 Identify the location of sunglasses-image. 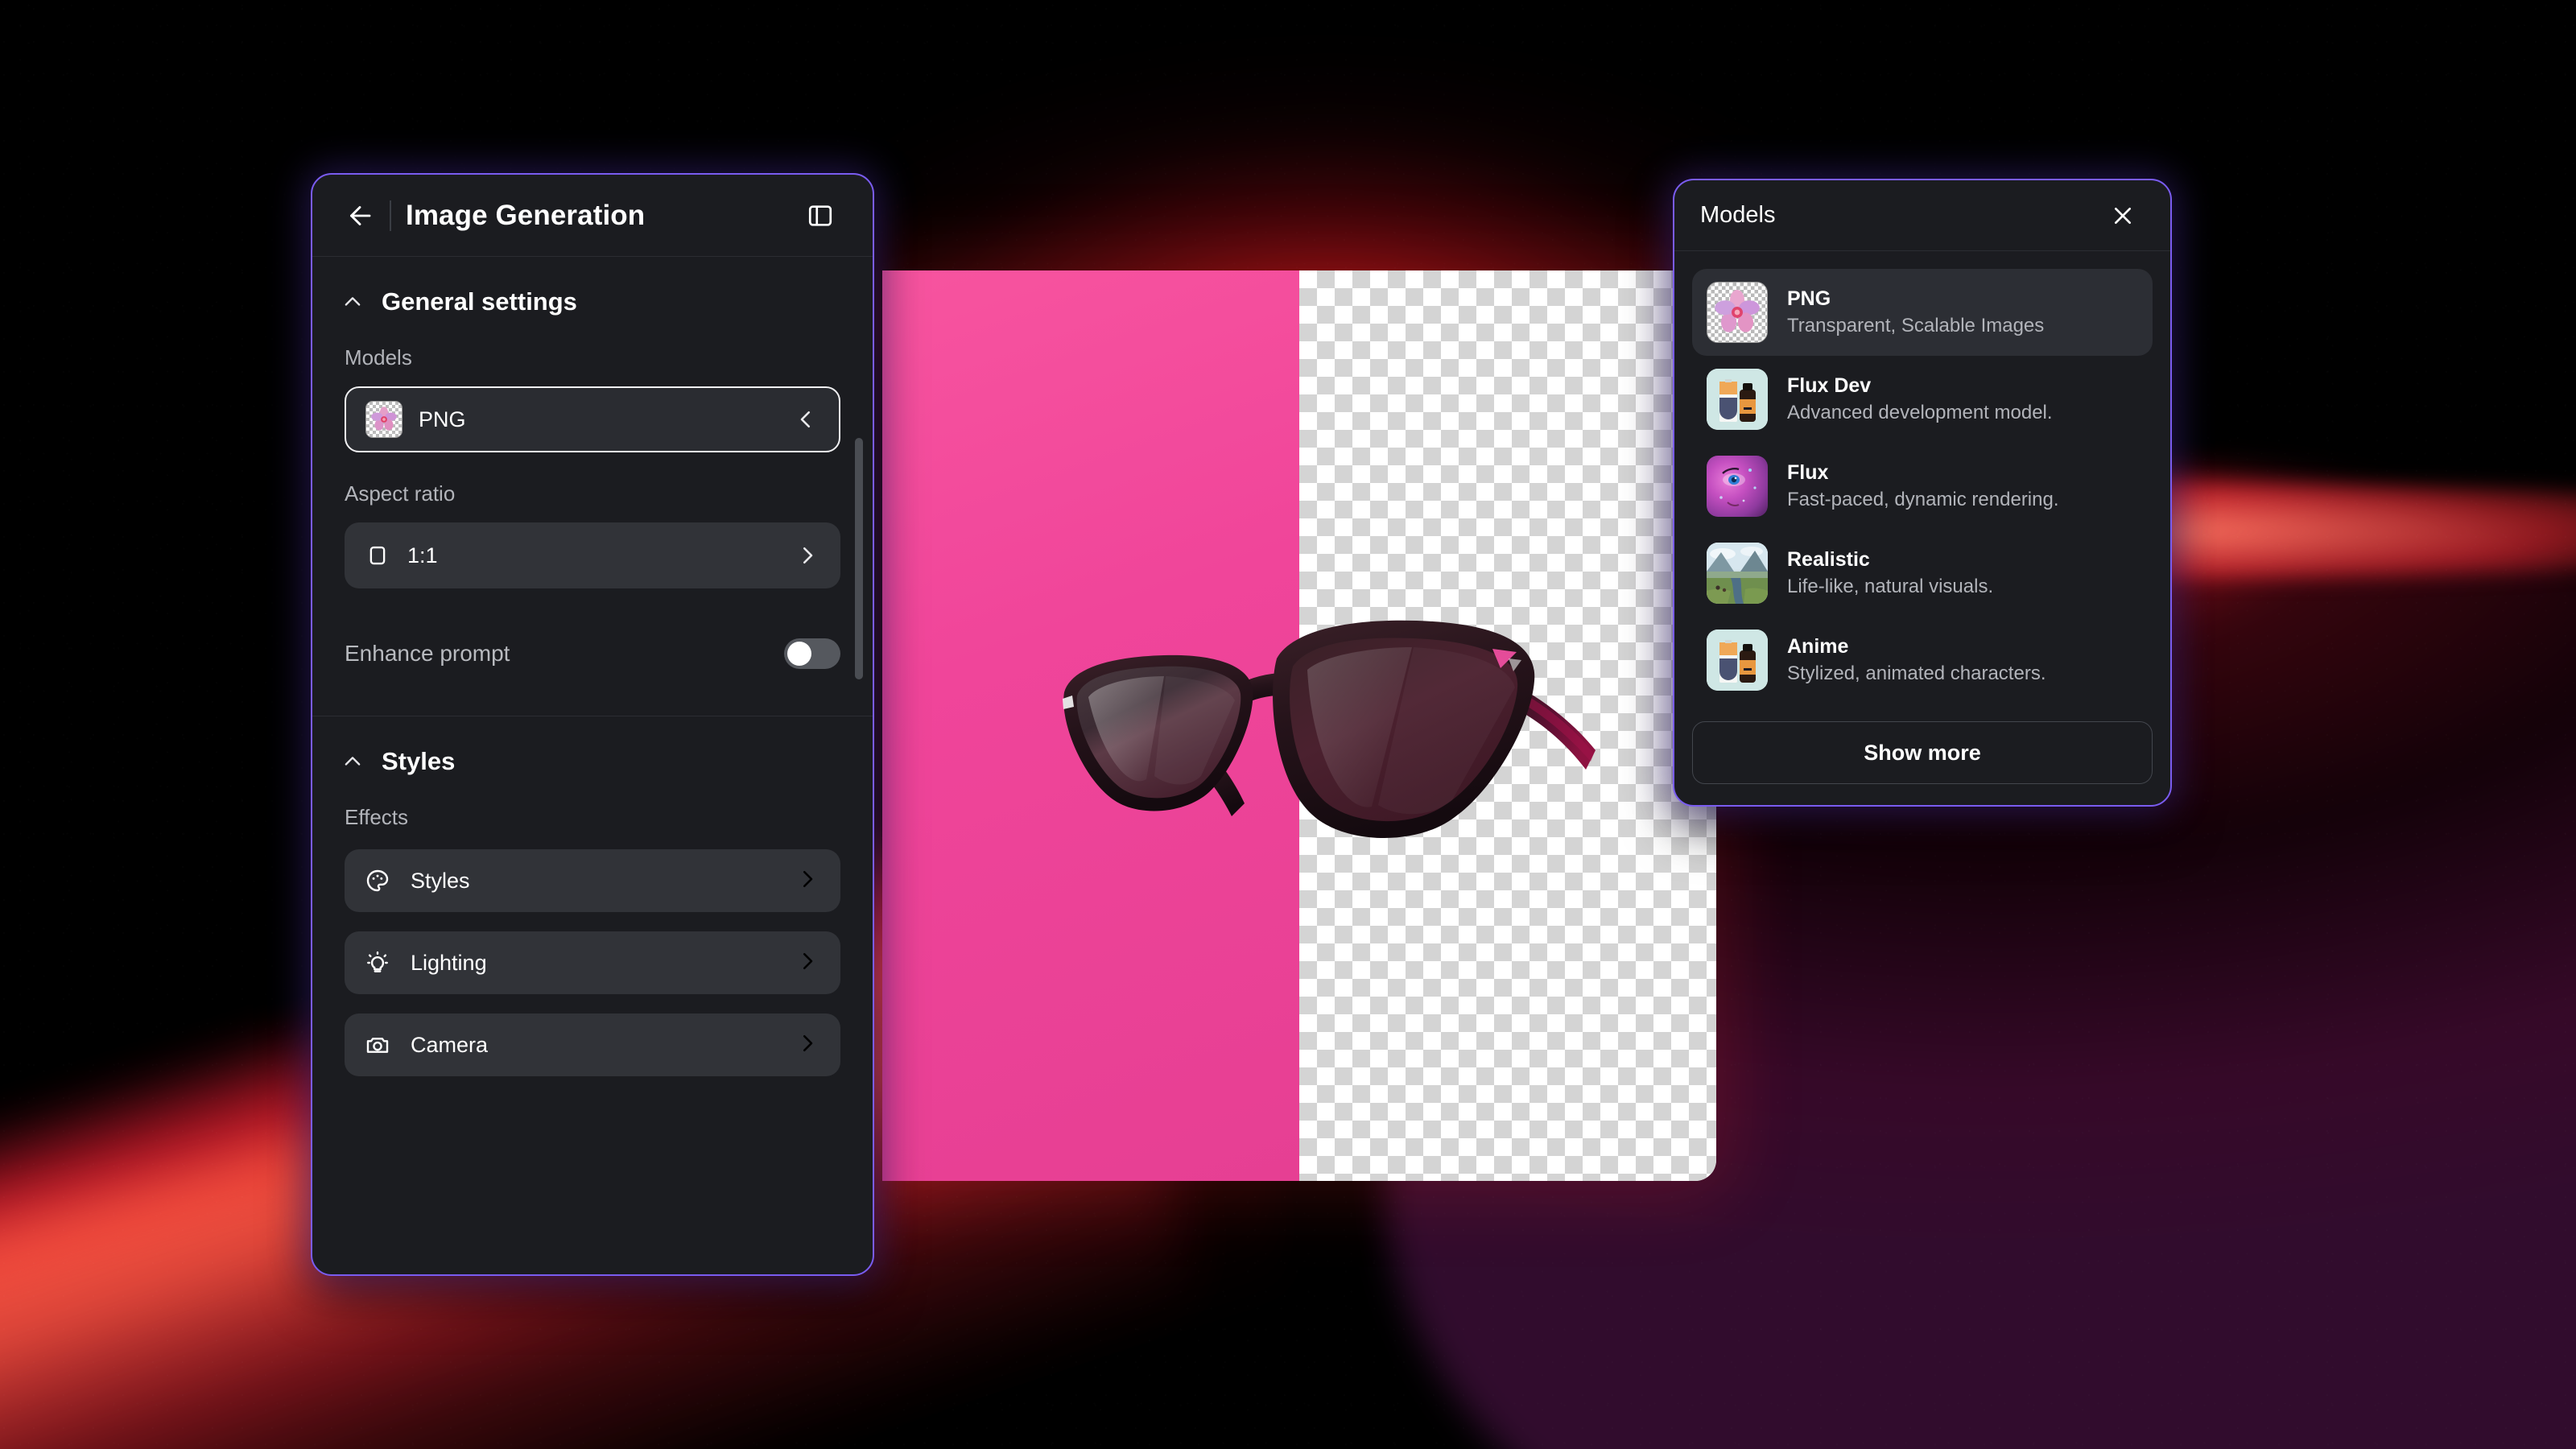
(1329, 729).